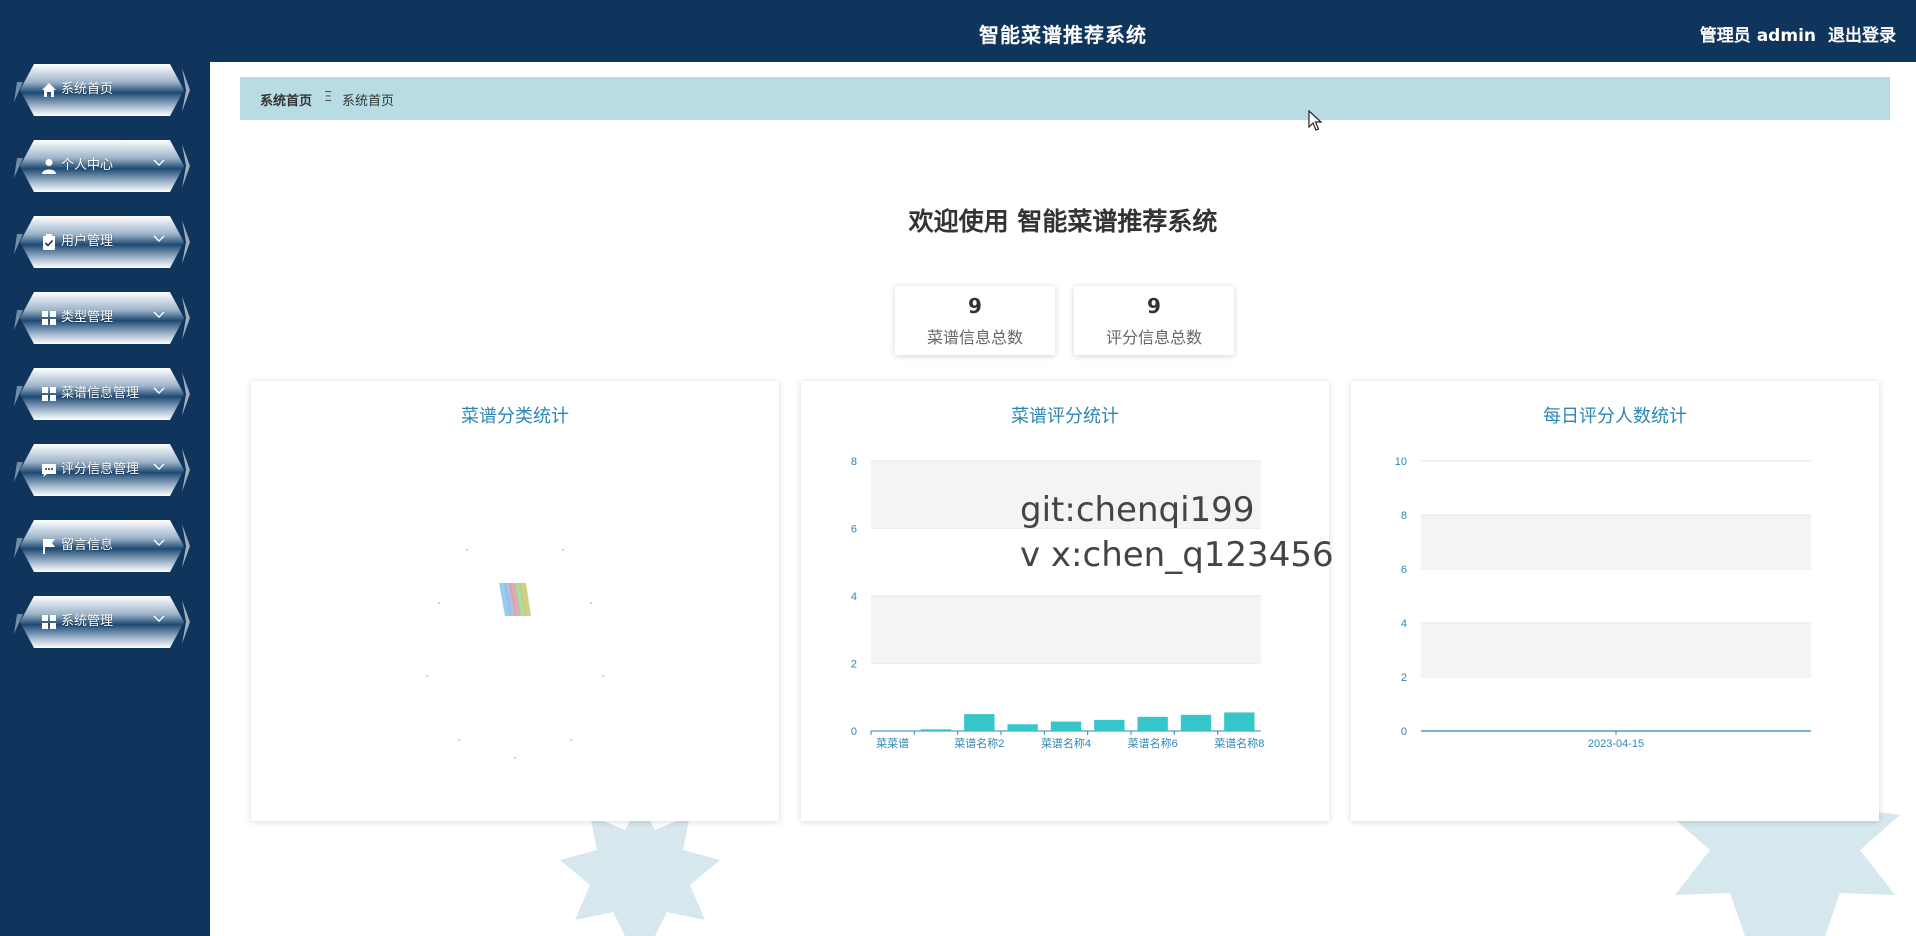 The width and height of the screenshot is (1916, 936). I want to click on sidebar-item-8: 系统管理, so click(102, 622).